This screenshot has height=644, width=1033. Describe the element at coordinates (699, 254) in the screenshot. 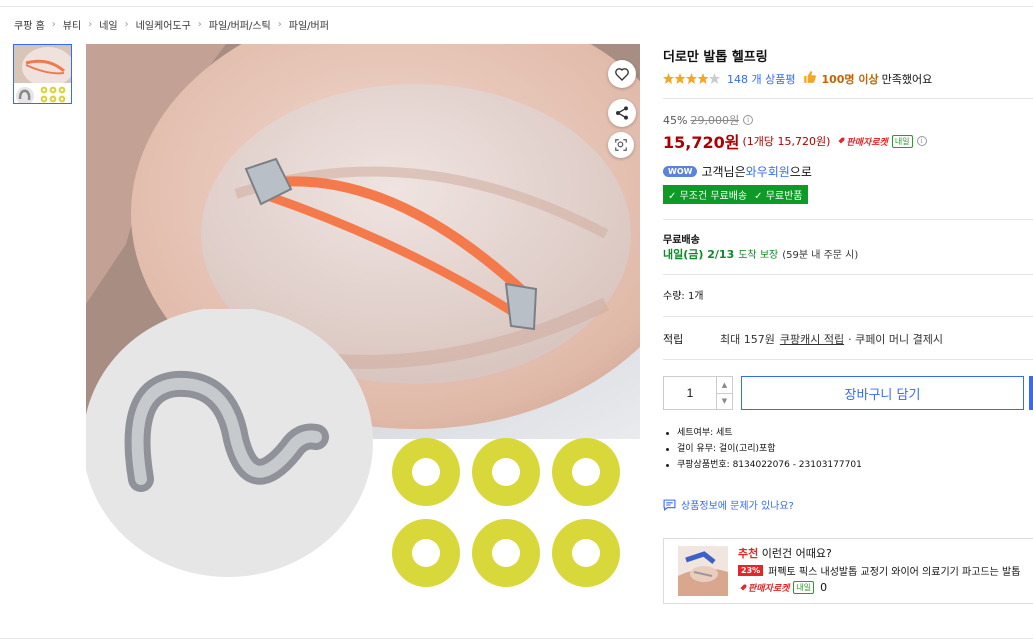

I see `delivery-date: 내일(금) 2/13` at that location.